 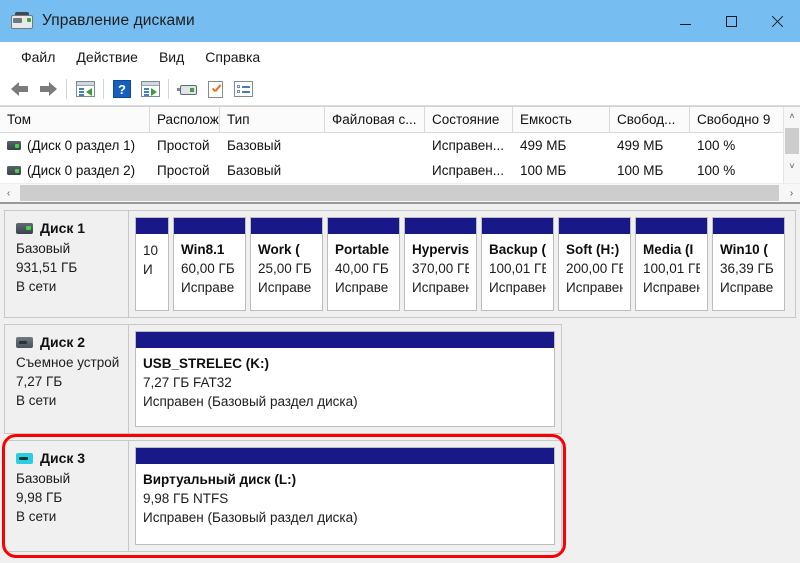 I want to click on help-icon: ?, so click(x=122, y=89).